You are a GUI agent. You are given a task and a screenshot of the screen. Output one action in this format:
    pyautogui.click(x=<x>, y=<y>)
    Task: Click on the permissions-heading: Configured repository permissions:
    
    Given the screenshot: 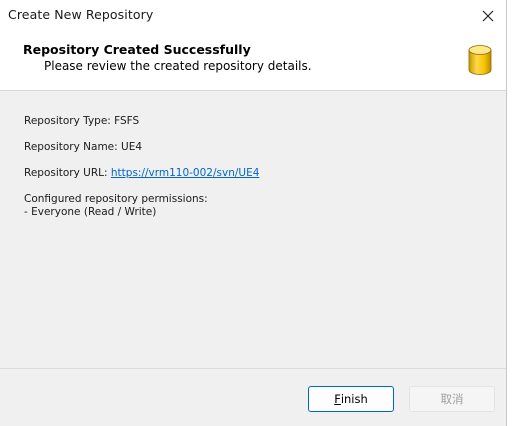 What is the action you would take?
    pyautogui.click(x=116, y=199)
    